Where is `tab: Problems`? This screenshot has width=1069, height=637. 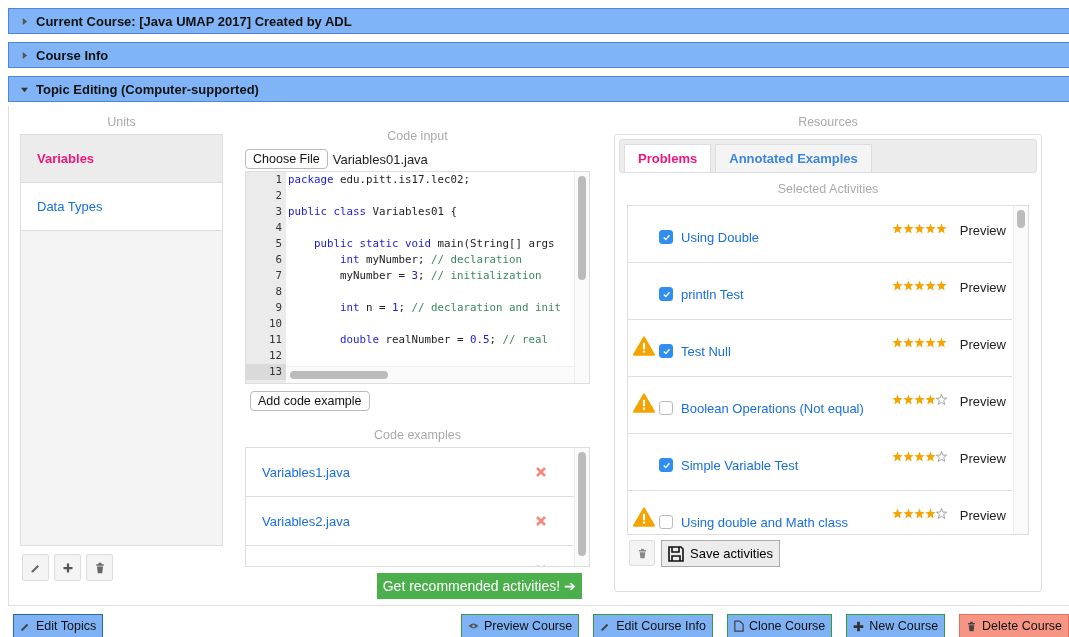 tab: Problems is located at coordinates (668, 158).